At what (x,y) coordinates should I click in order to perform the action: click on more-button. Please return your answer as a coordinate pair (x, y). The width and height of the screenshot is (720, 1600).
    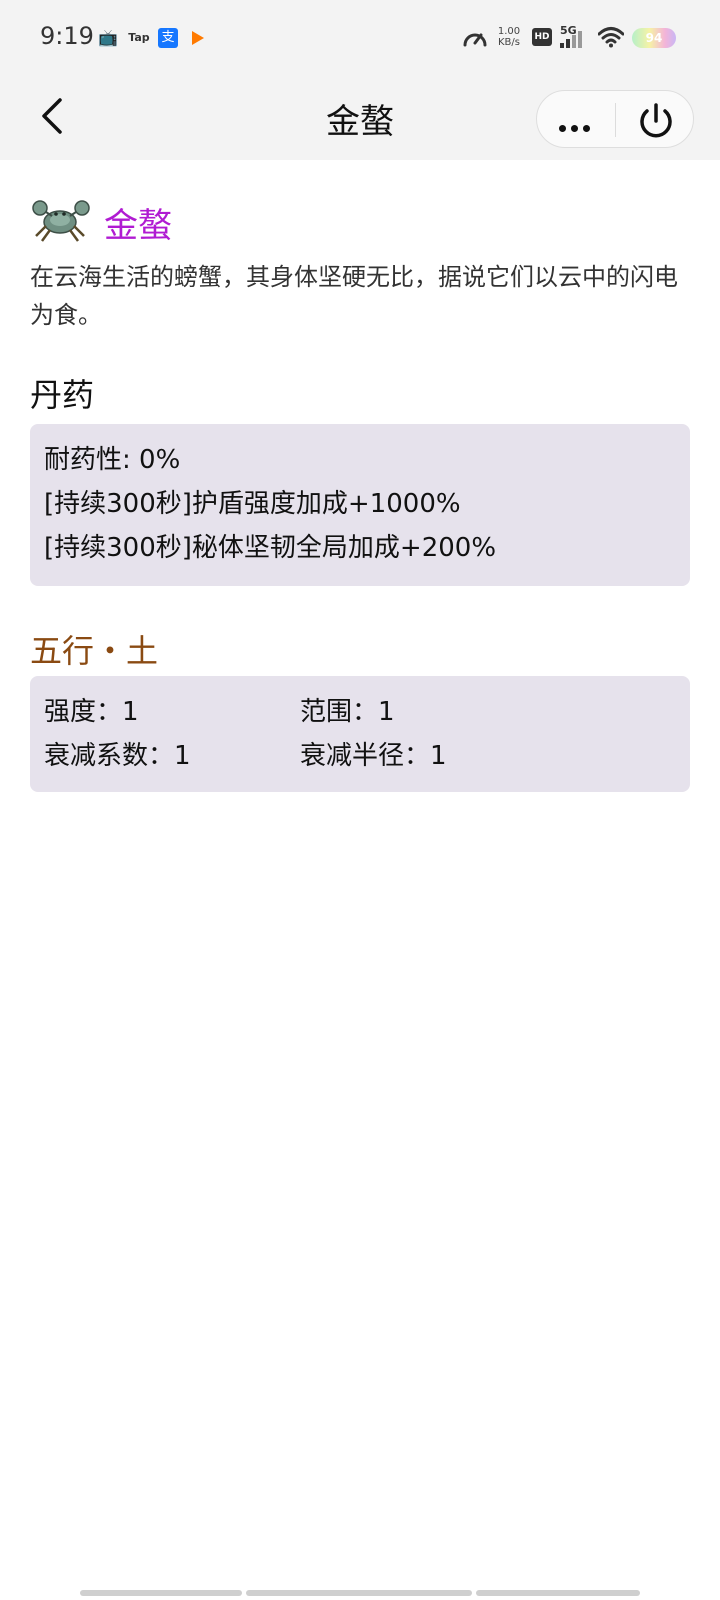
    Looking at the image, I should click on (576, 120).